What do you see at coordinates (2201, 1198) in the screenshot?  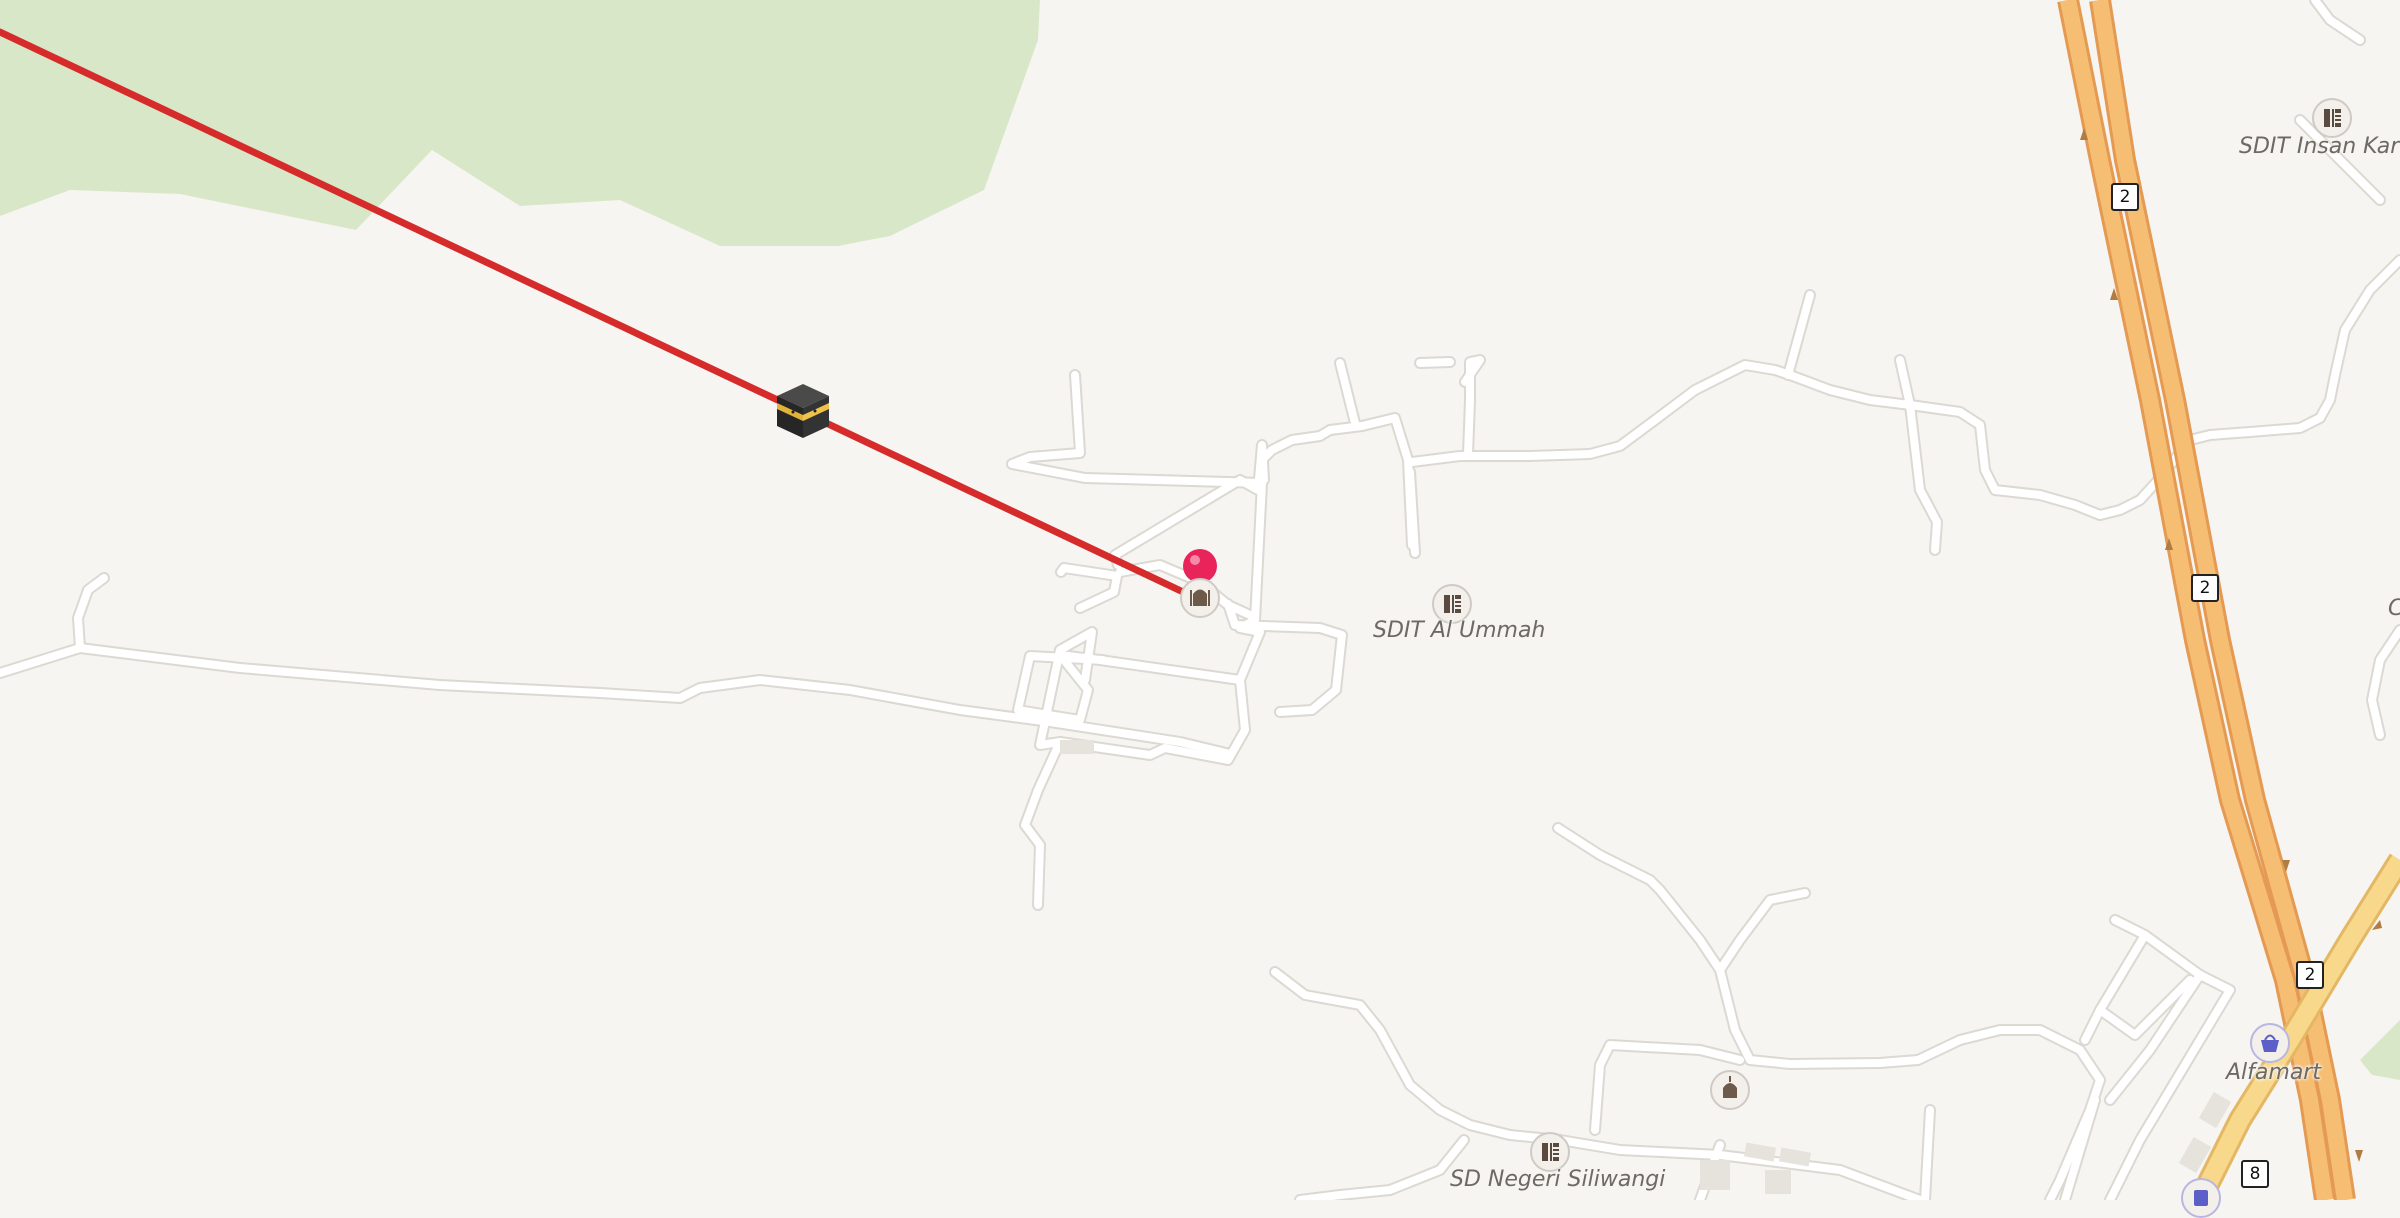 I see `shop-icon` at bounding box center [2201, 1198].